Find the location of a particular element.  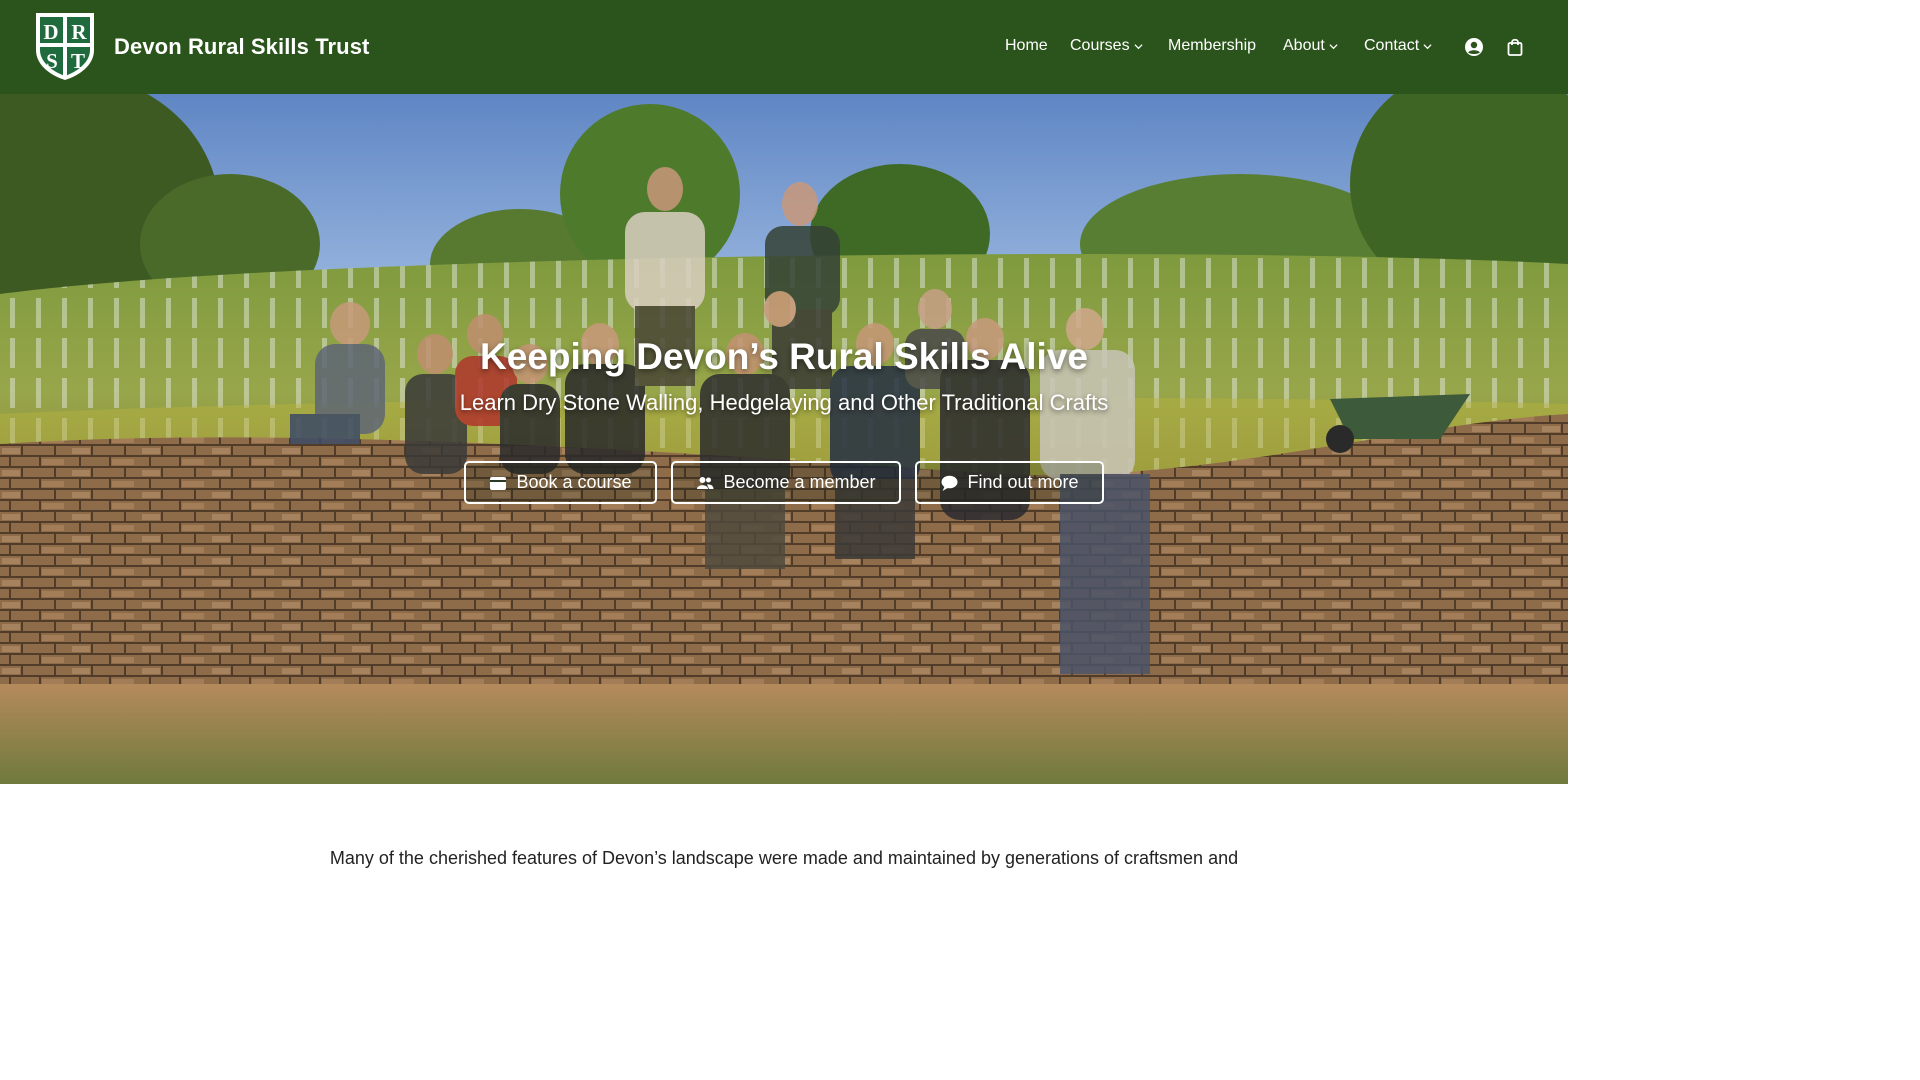

nav-label: Home is located at coordinates (1026, 45).